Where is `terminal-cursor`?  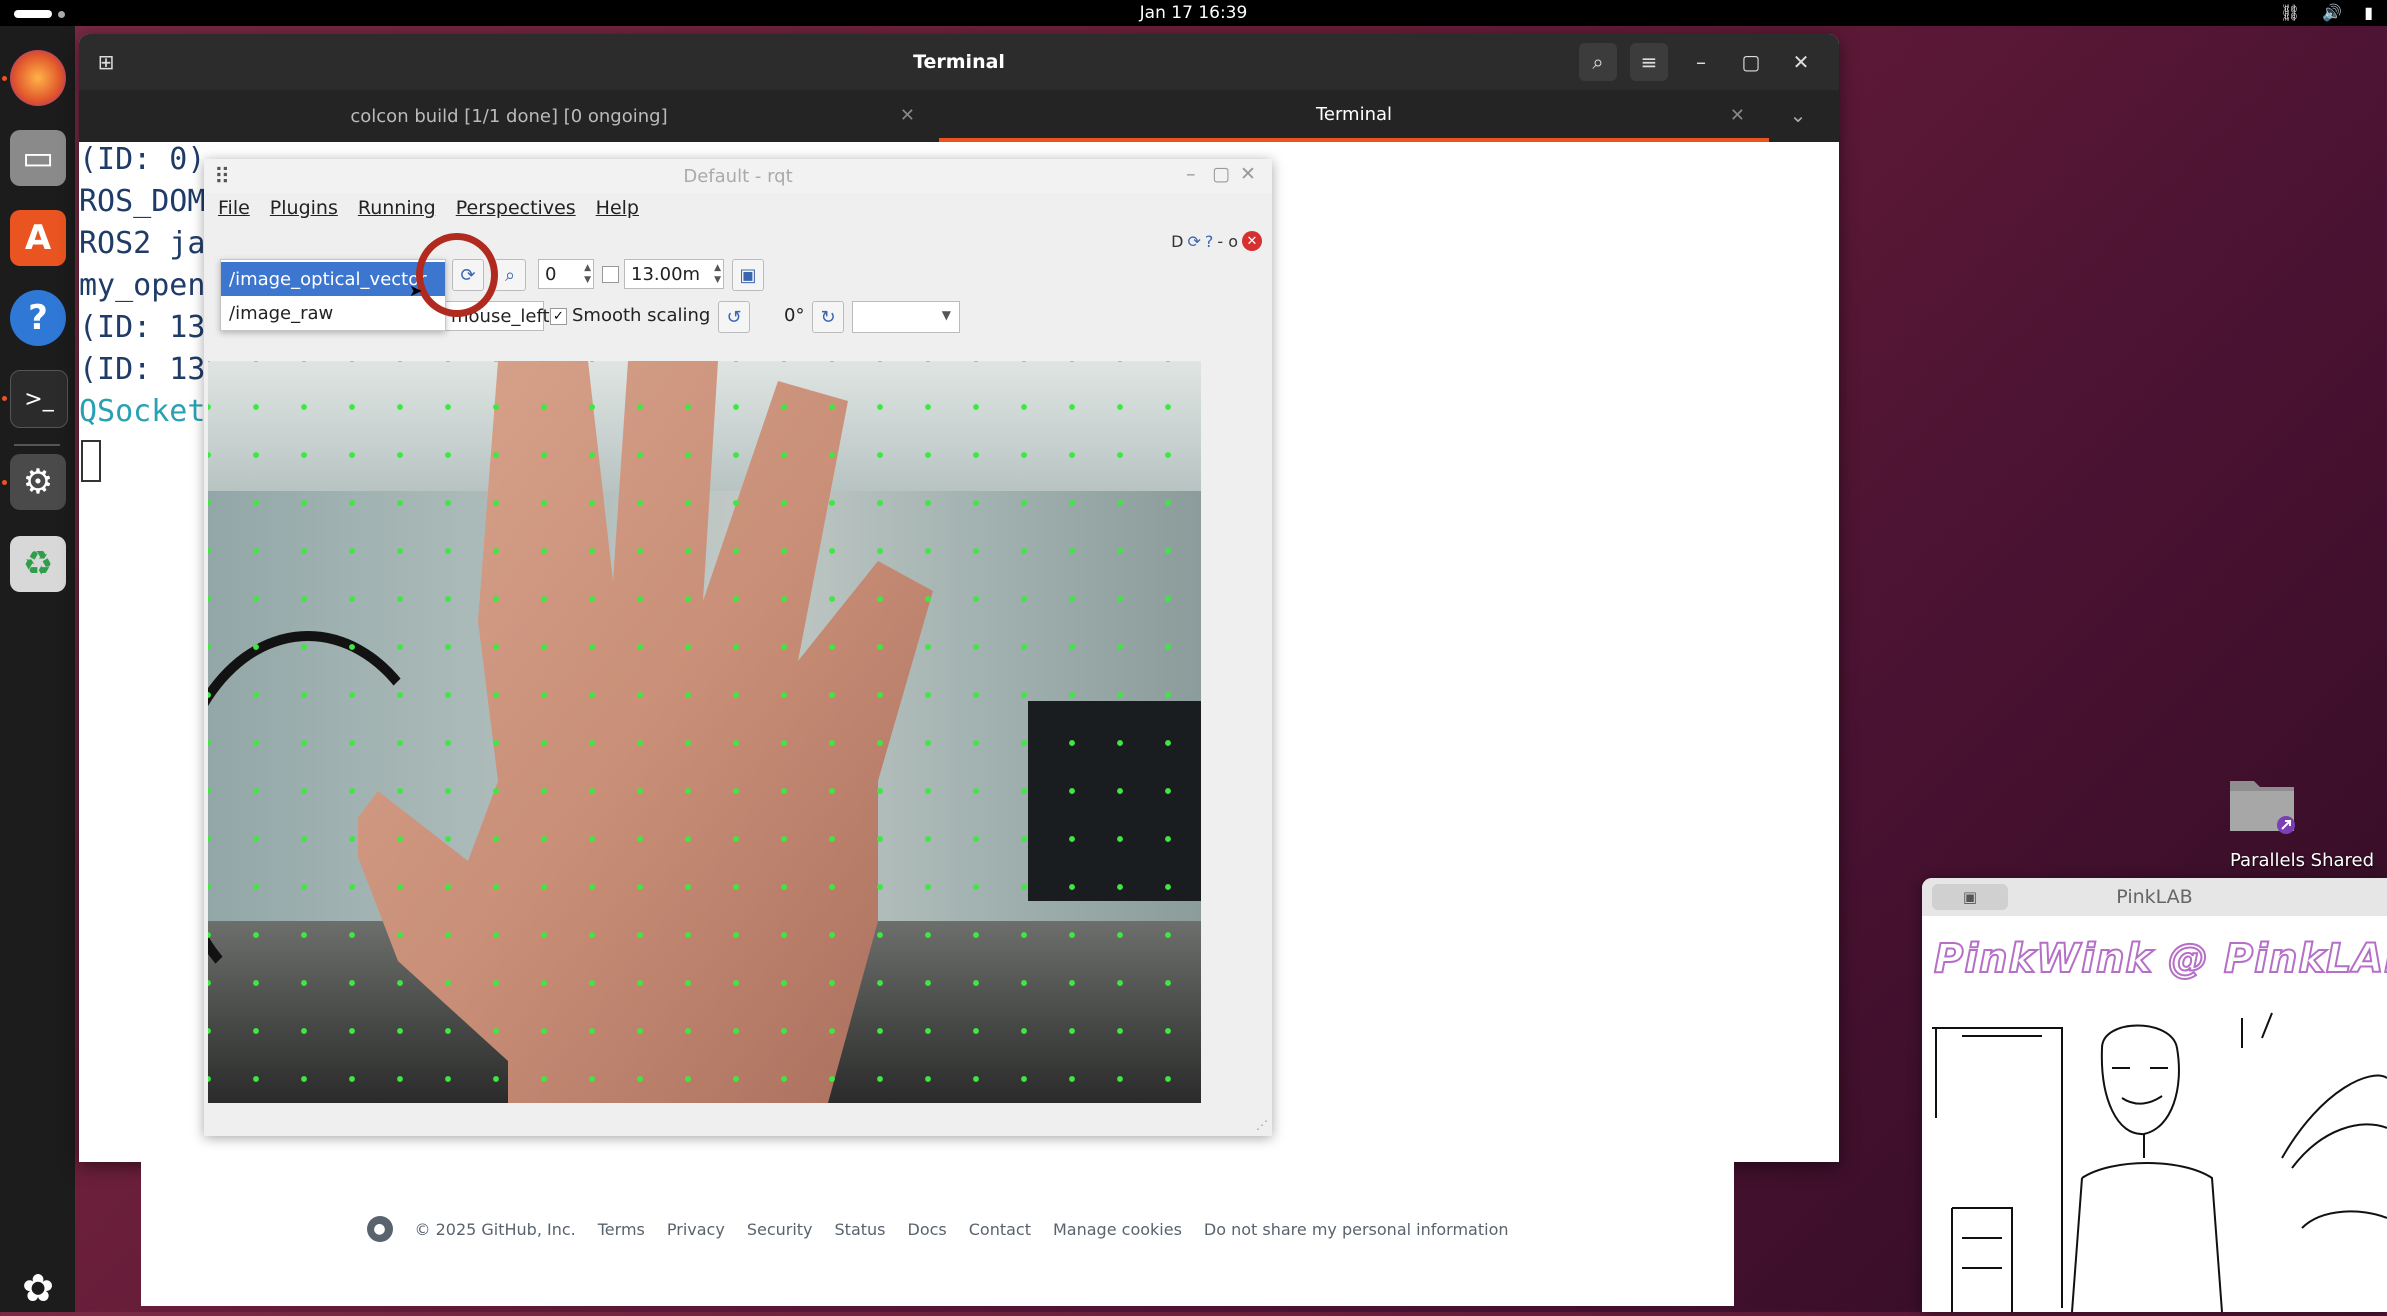 terminal-cursor is located at coordinates (91, 461).